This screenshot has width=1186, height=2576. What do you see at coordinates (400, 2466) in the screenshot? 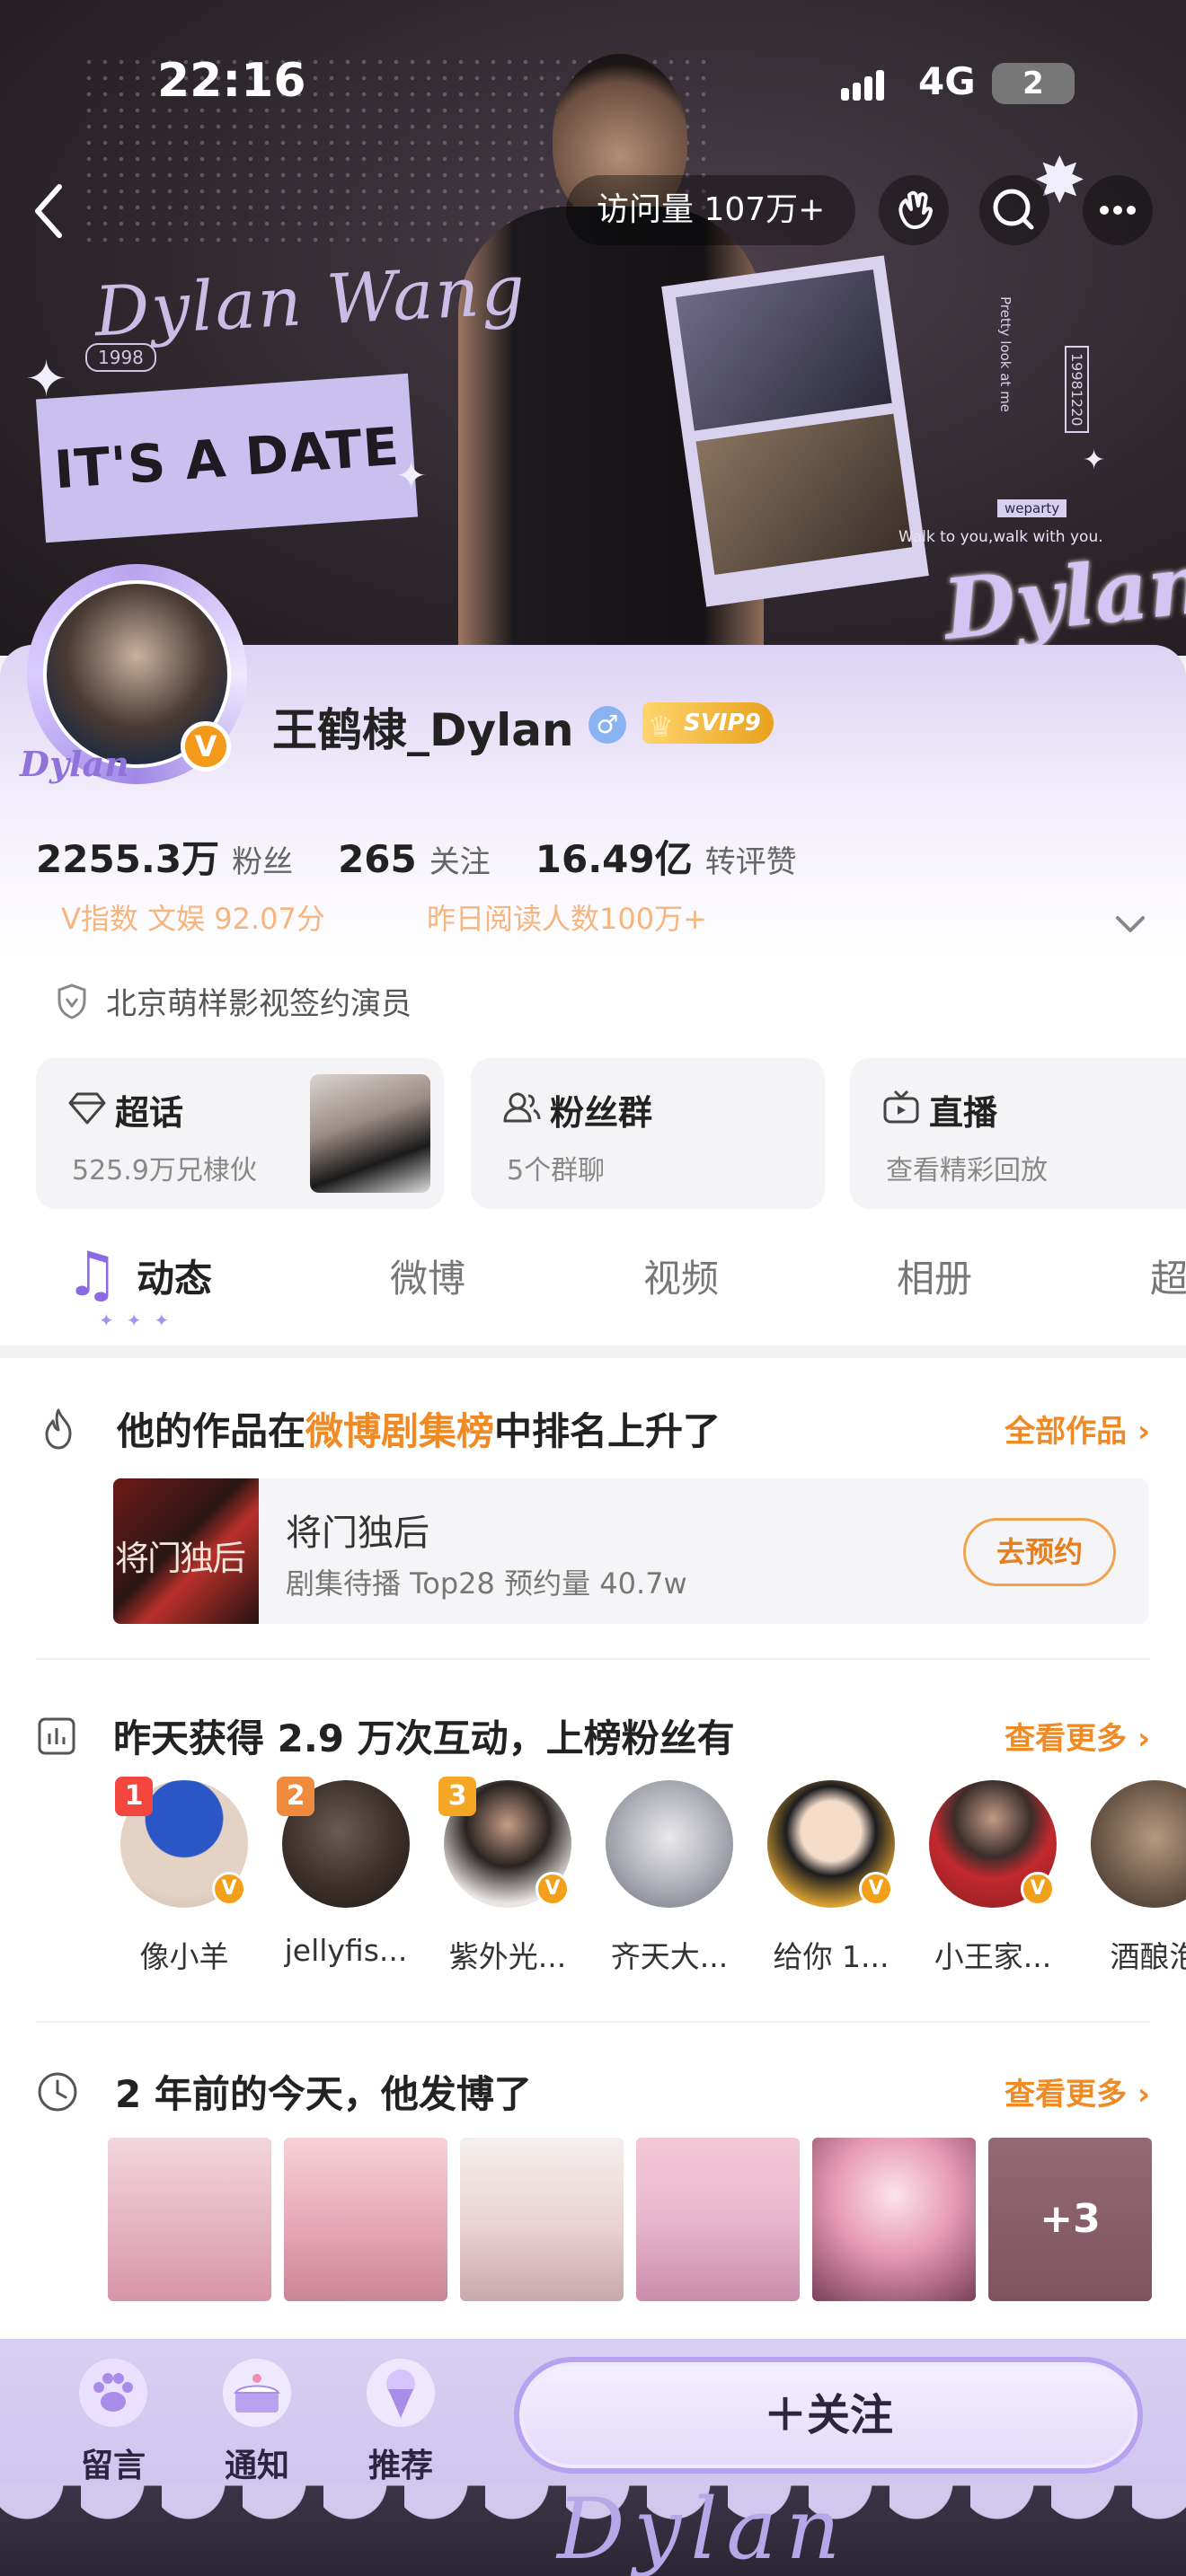
I see `recommend-label: 推荐` at bounding box center [400, 2466].